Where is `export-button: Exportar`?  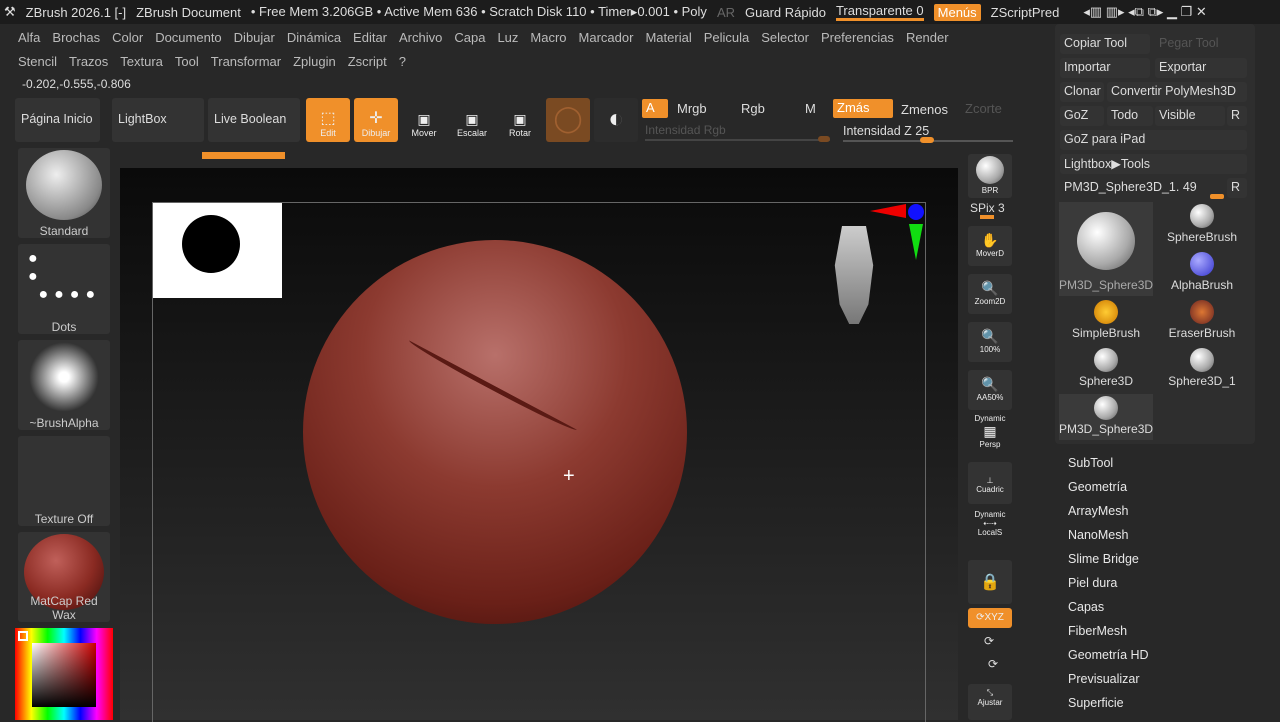
export-button: Exportar is located at coordinates (1201, 68).